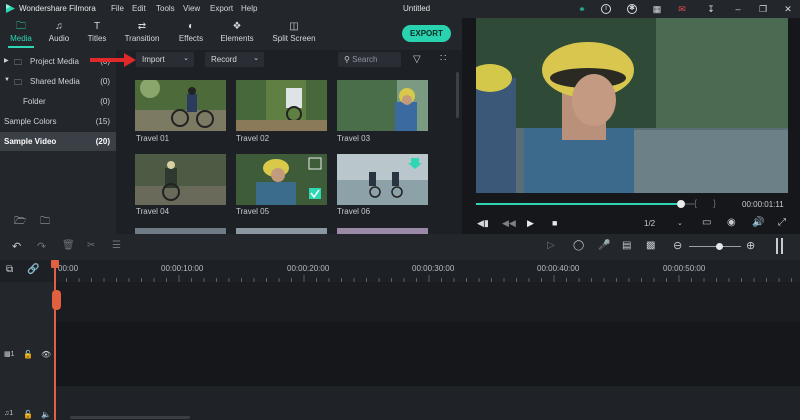 The height and width of the screenshot is (420, 800). Describe the element at coordinates (27, 302) in the screenshot. I see `track-header-empty` at that location.